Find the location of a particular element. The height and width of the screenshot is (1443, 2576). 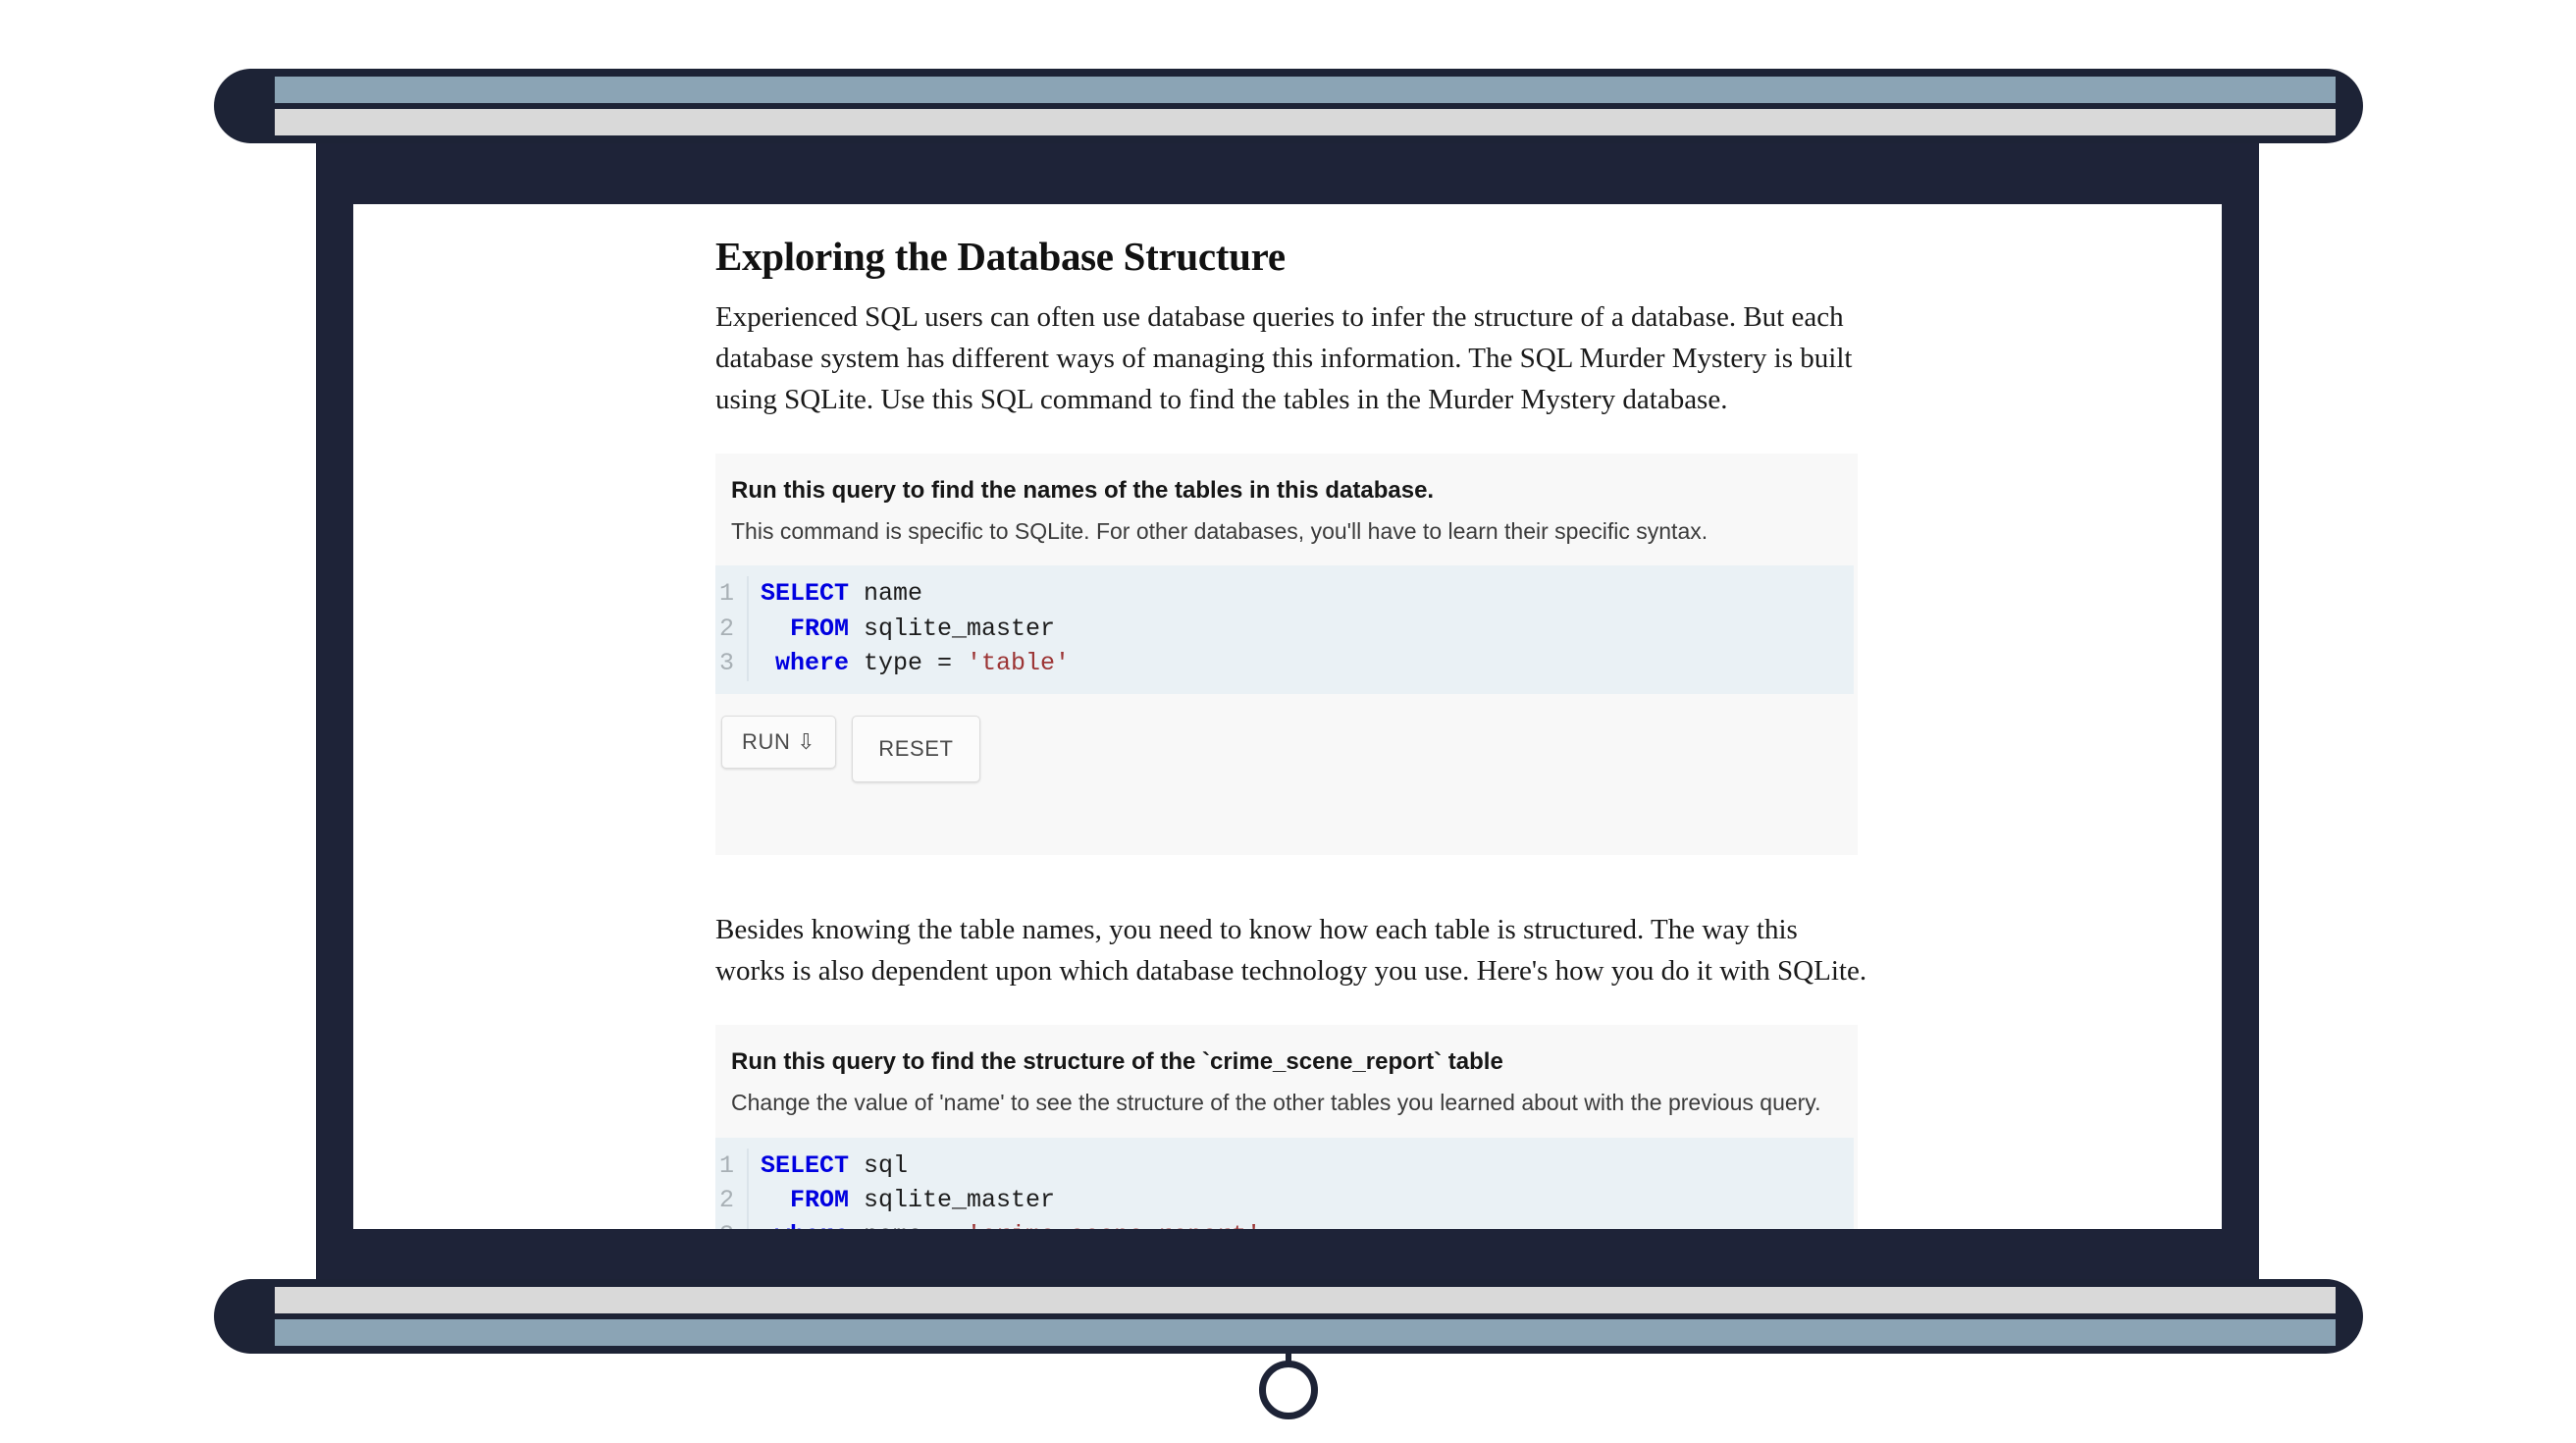

code-line: 1 SELECT sql is located at coordinates (1284, 1166).